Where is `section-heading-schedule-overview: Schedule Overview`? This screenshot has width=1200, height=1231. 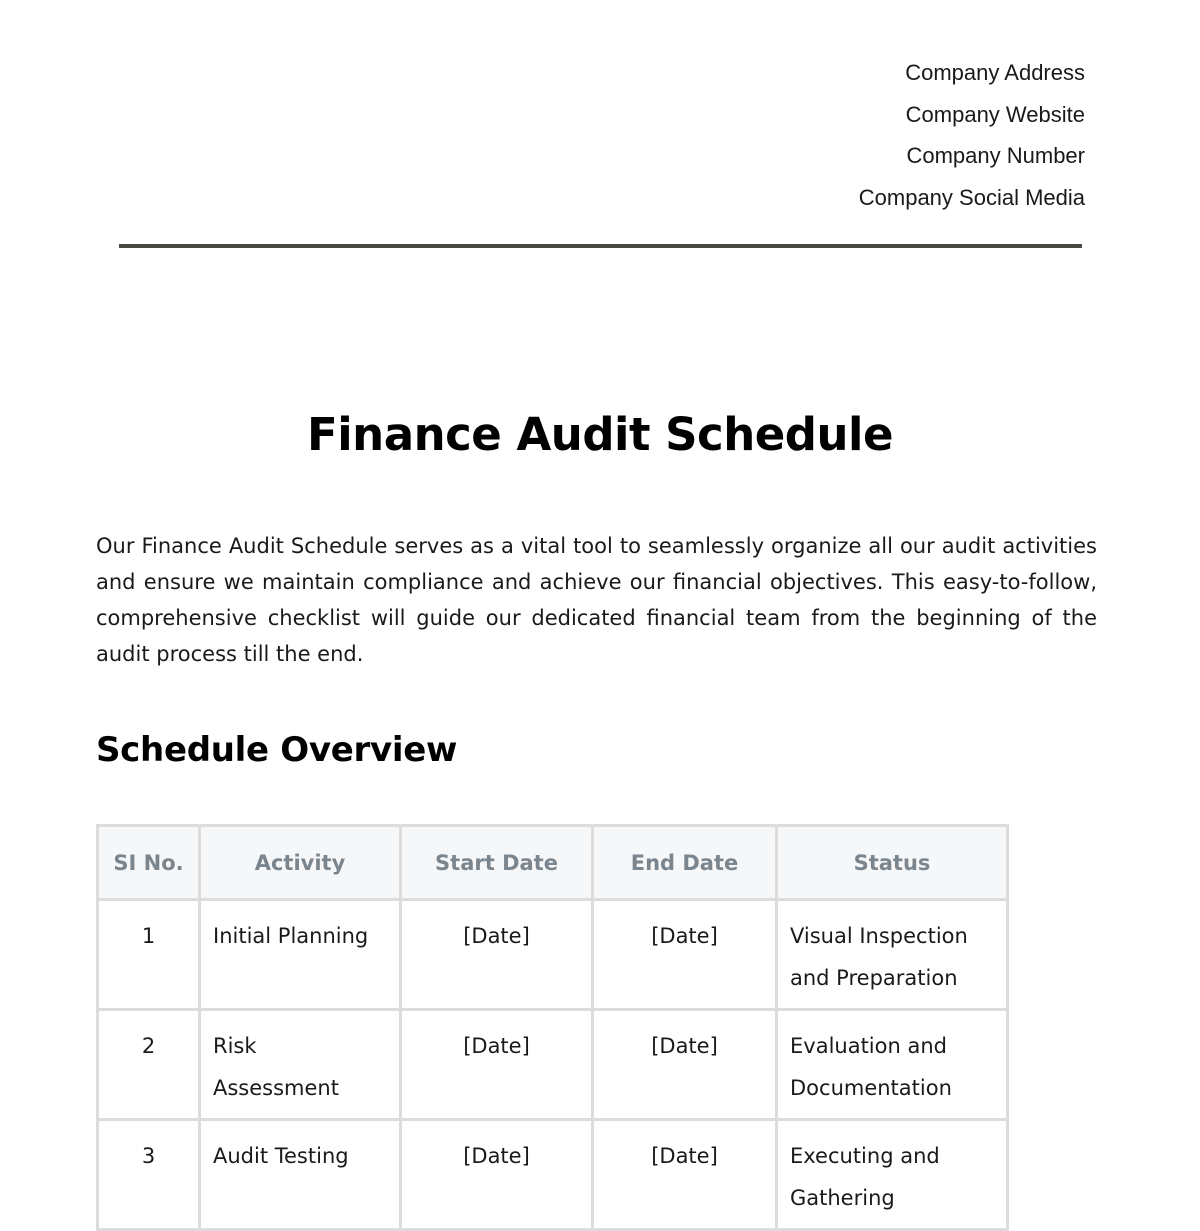 section-heading-schedule-overview: Schedule Overview is located at coordinates (277, 750).